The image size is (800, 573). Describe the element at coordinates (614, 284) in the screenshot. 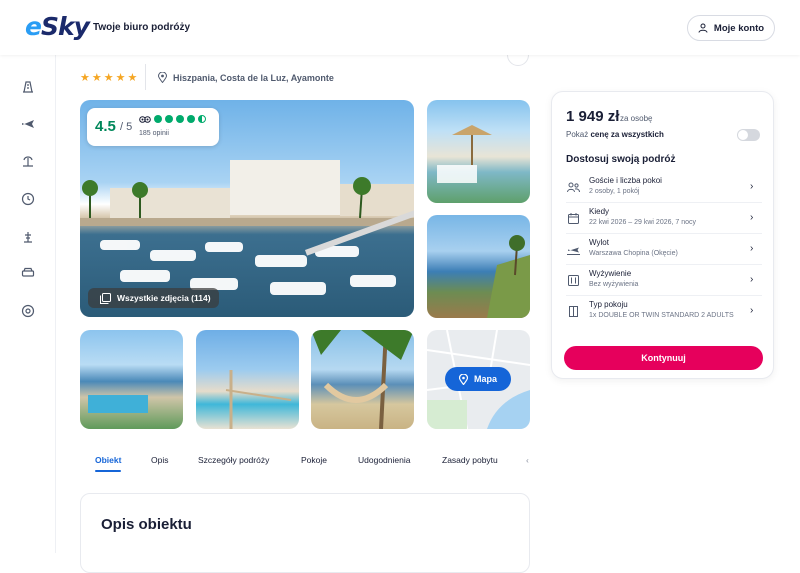

I see `option-value: Bez wyżywienia` at that location.